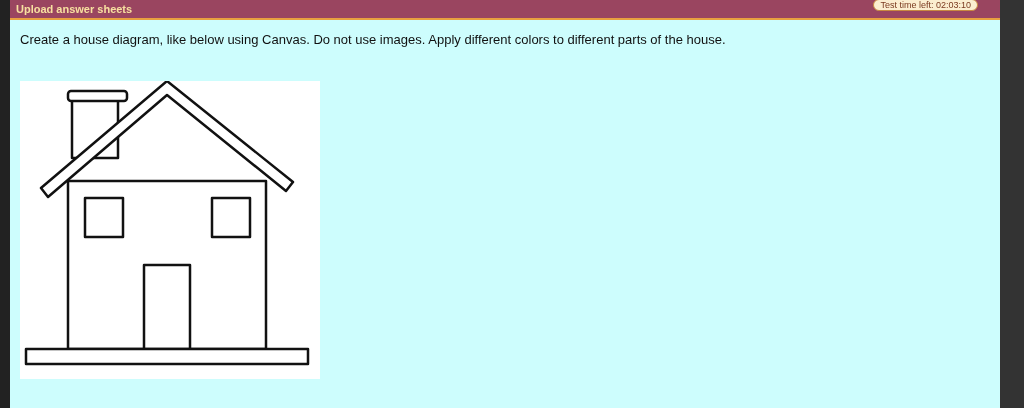 The image size is (1024, 408). What do you see at coordinates (373, 39) in the screenshot?
I see `question-text: Create a house diagram, like below using Canvas. Do not use images. Apply different colors to different parts of the house.` at bounding box center [373, 39].